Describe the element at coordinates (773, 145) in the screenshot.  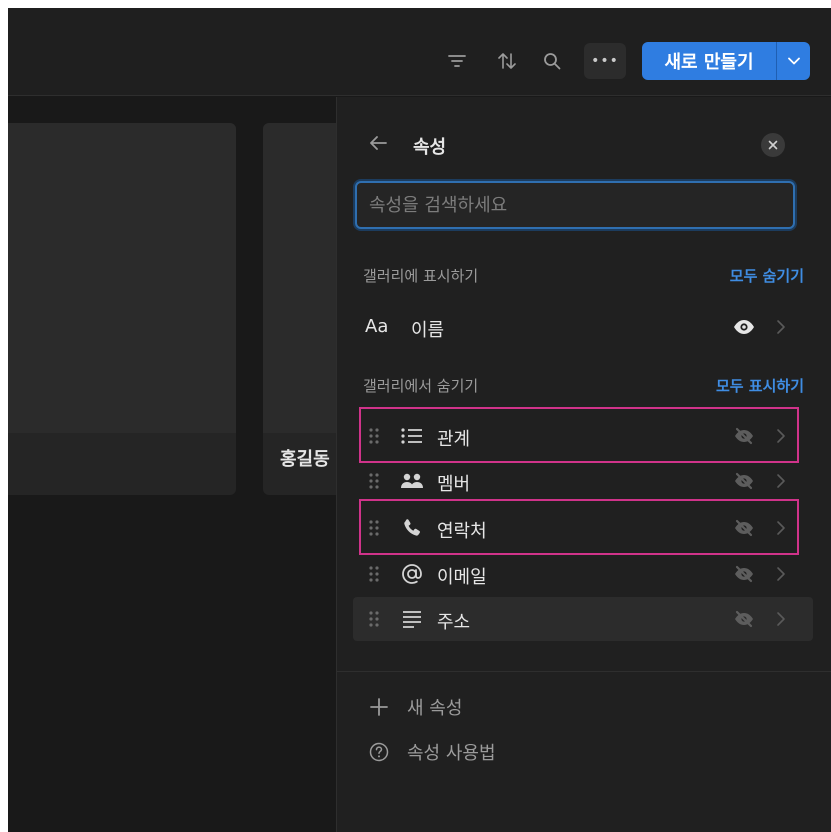
I see `close-icon` at that location.